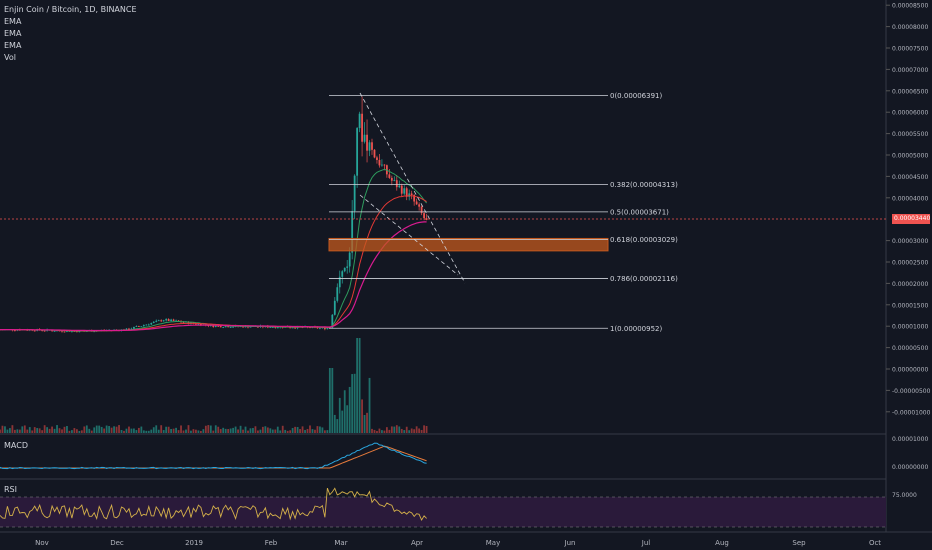  Describe the element at coordinates (70, 10) in the screenshot. I see `symbol-title: Enjin Coin / Bitcoin, 1D, BINANCE` at that location.